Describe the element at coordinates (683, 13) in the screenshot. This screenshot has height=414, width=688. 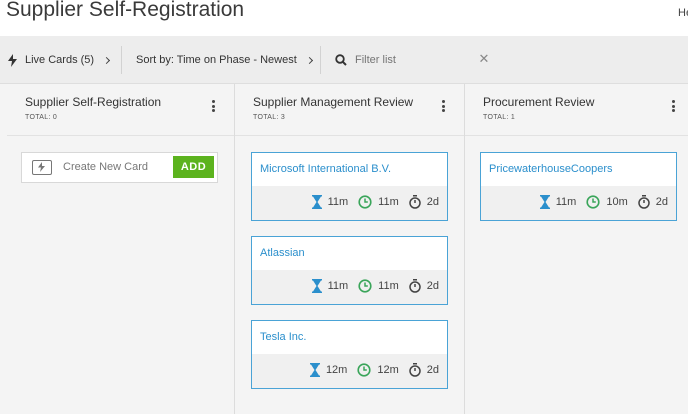
I see `header-user-link: He` at that location.